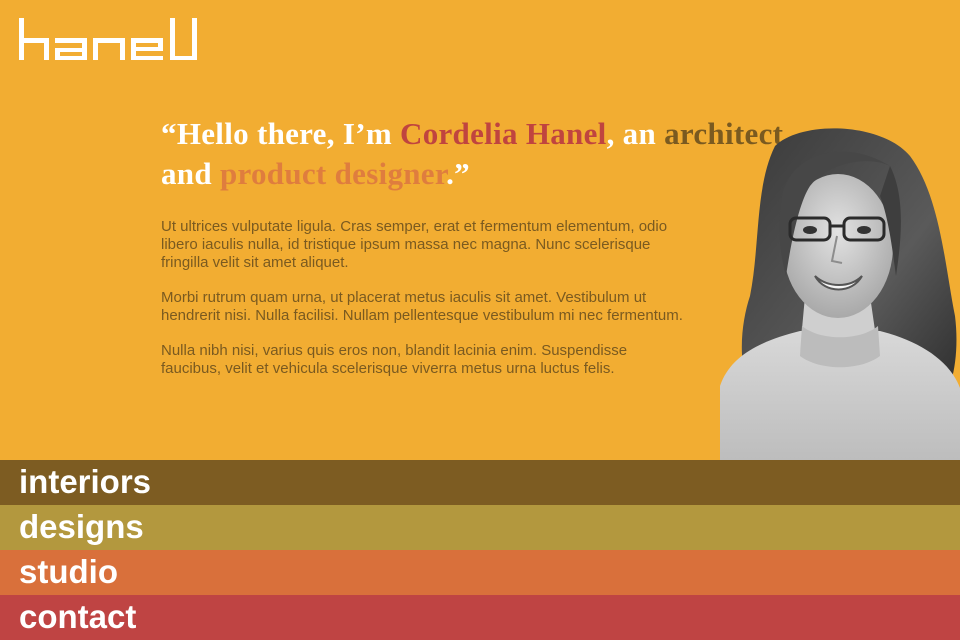 The width and height of the screenshot is (960, 640). What do you see at coordinates (169, 133) in the screenshot?
I see `quote-open: “` at bounding box center [169, 133].